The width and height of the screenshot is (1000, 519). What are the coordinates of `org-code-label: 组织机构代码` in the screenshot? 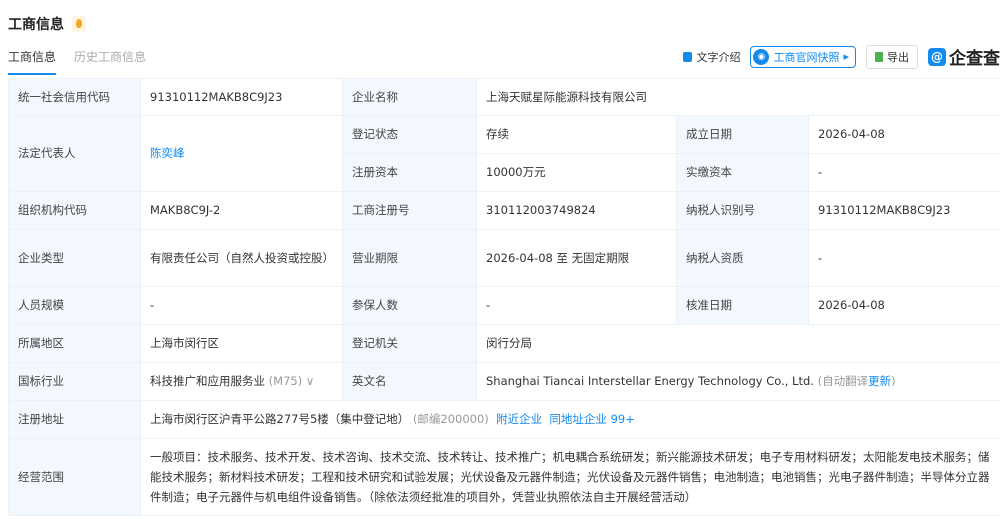 It's located at (74, 210).